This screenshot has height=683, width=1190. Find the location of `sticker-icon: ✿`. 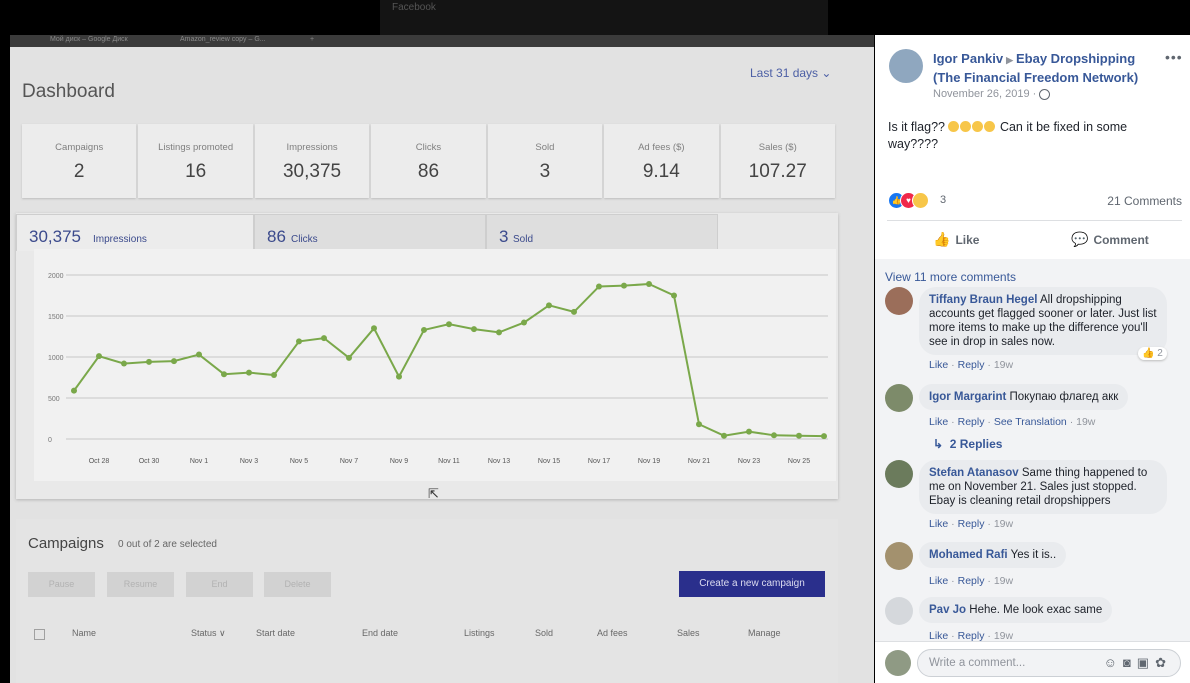

sticker-icon: ✿ is located at coordinates (1163, 662).